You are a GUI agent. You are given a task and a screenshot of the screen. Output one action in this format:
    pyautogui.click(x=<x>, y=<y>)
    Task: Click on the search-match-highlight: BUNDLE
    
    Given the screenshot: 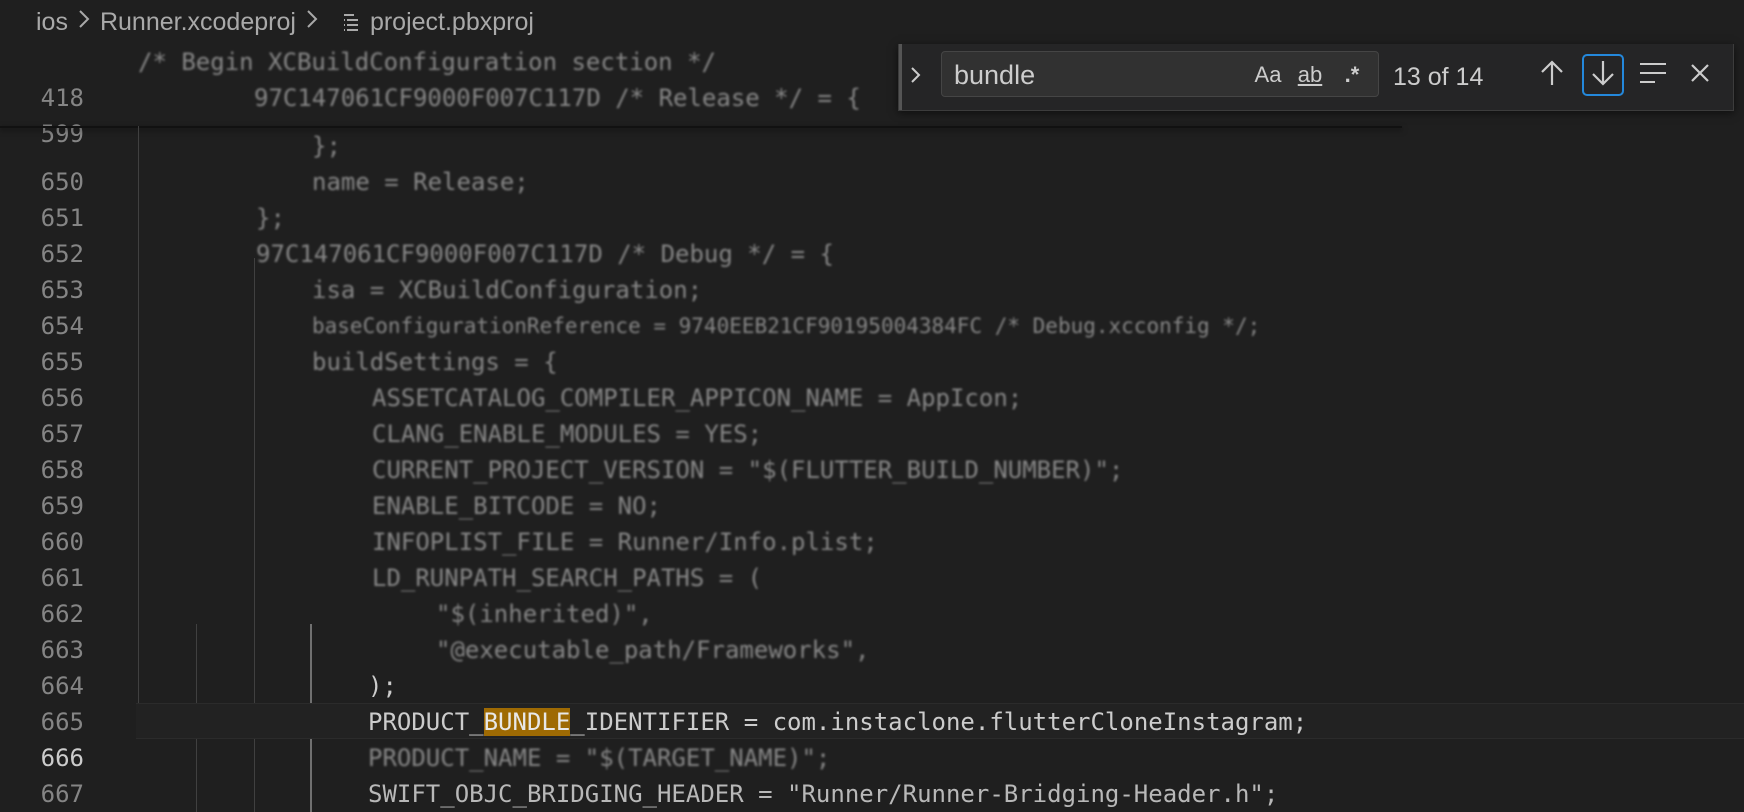 What is the action you would take?
    pyautogui.click(x=527, y=722)
    